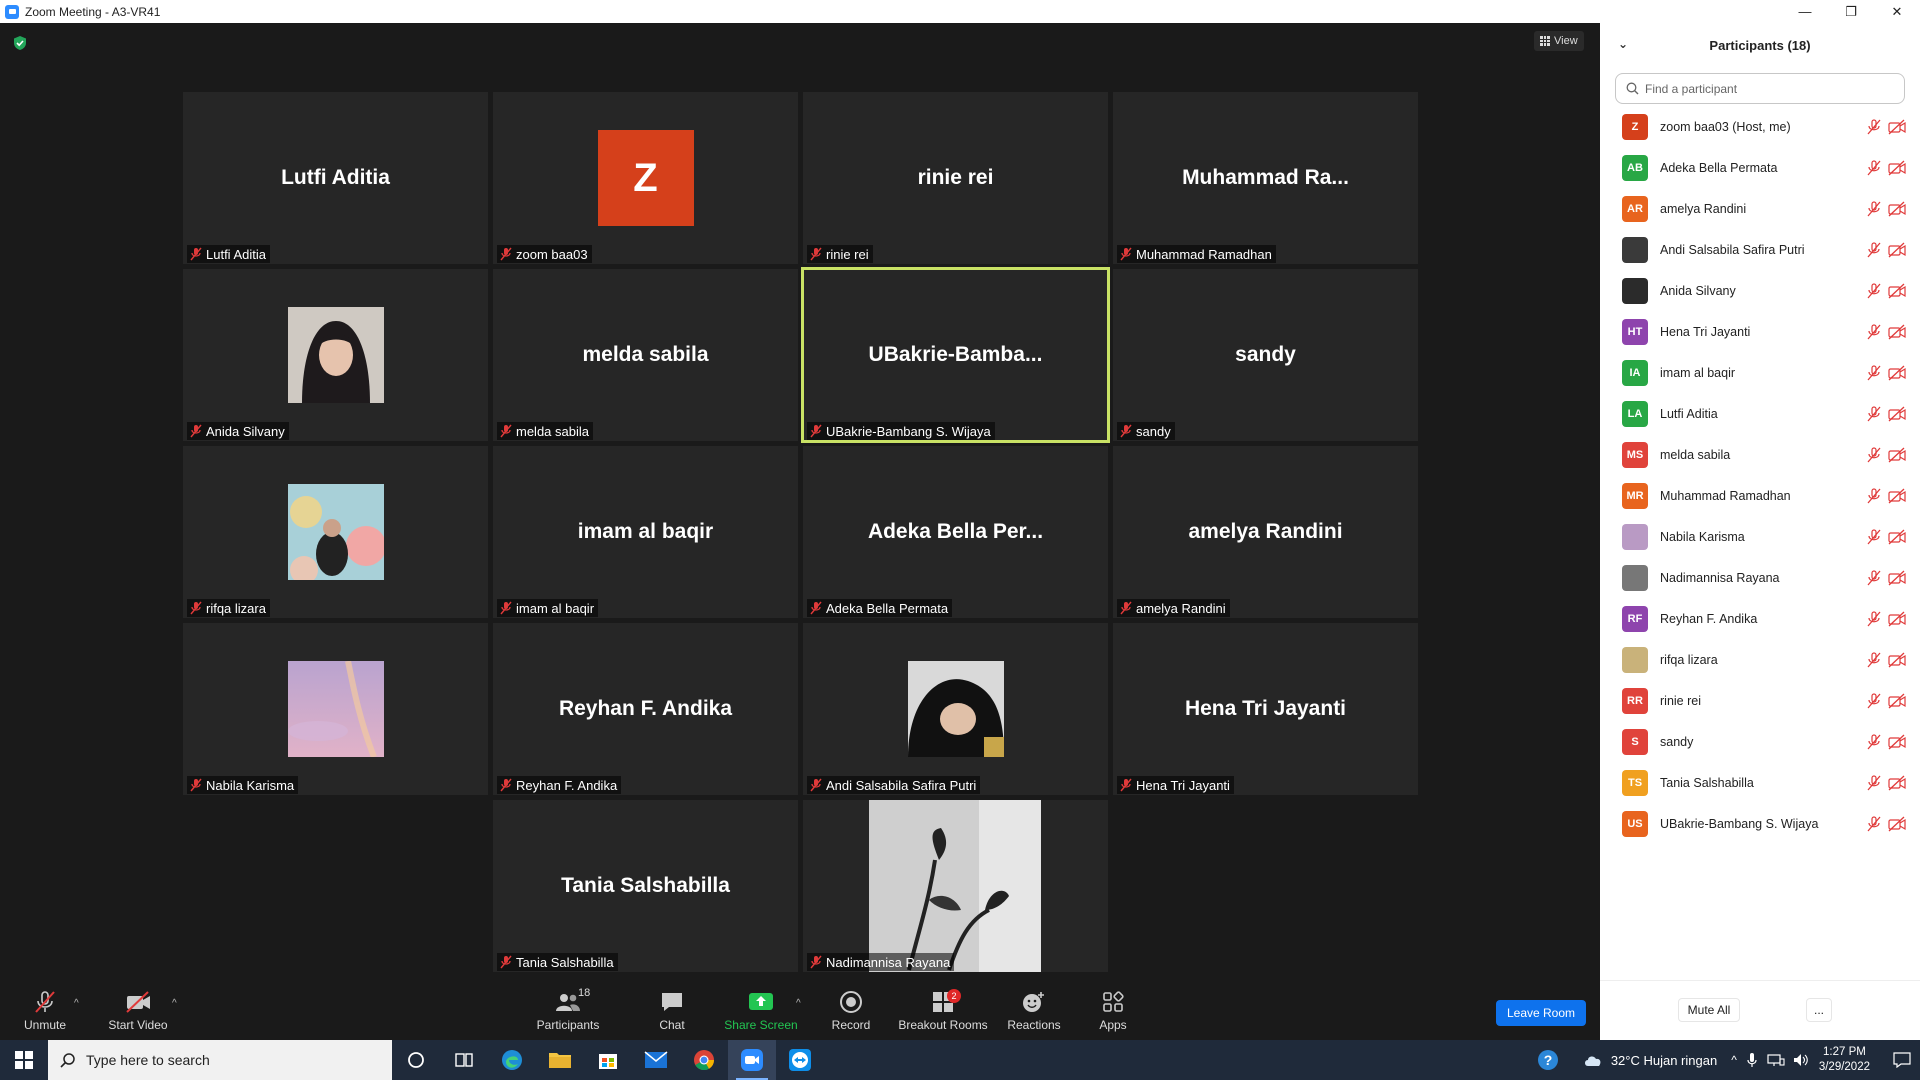 The height and width of the screenshot is (1080, 1920). I want to click on reactions-button: Reactions, so click(1034, 1010).